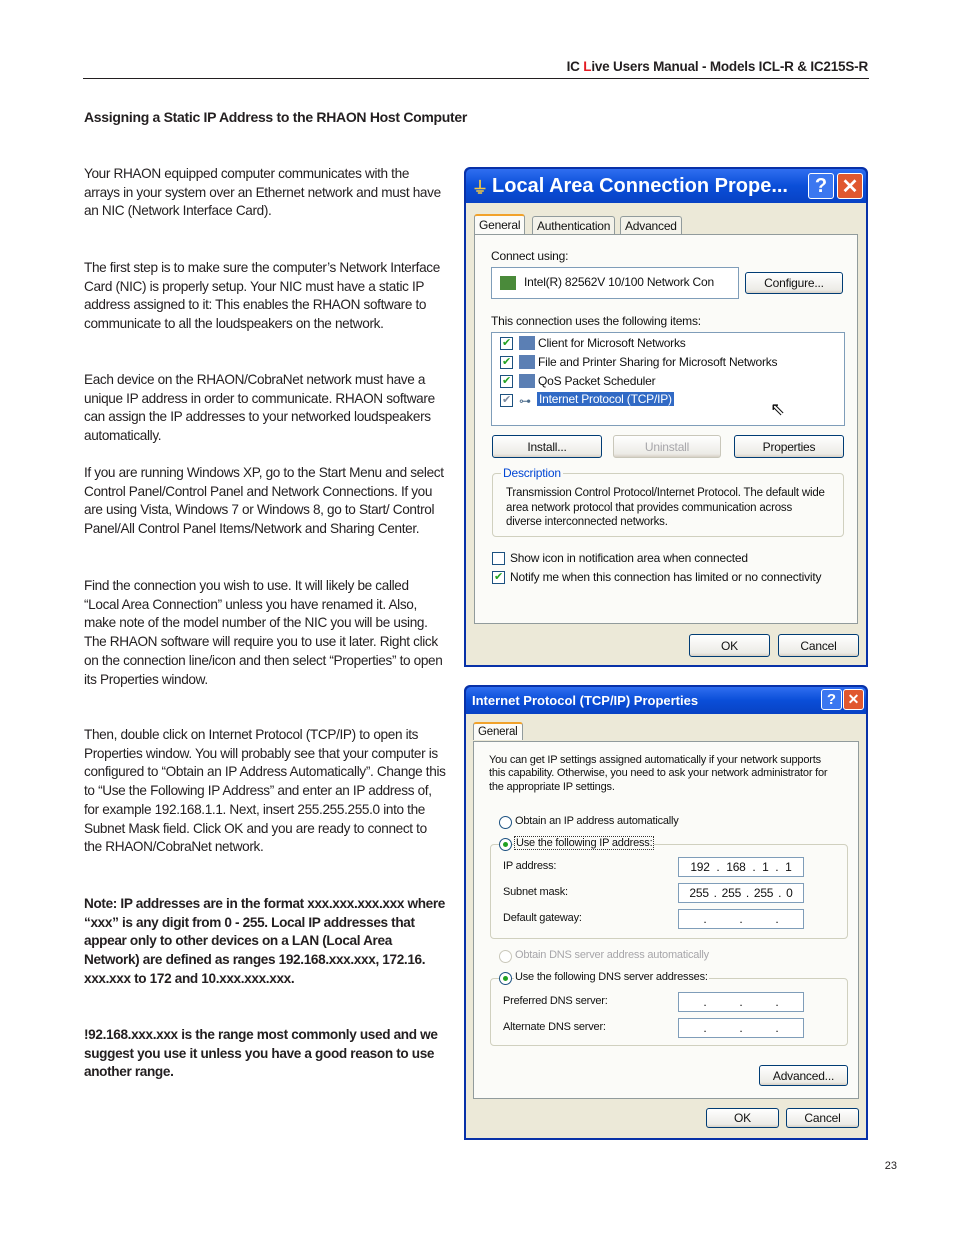 Image resolution: width=954 pixels, height=1235 pixels. I want to click on obtain-ip-label: Obtain an IP address automatically, so click(597, 821).